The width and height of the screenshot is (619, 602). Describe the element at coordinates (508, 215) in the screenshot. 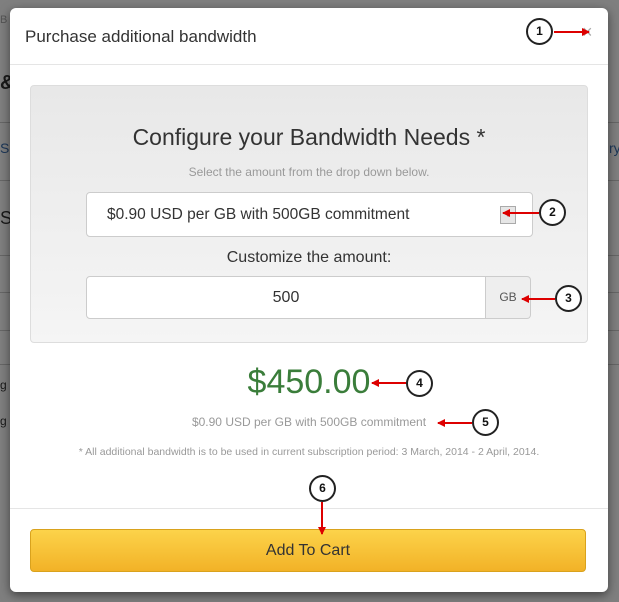

I see `chevron-down-icon: ▾` at that location.